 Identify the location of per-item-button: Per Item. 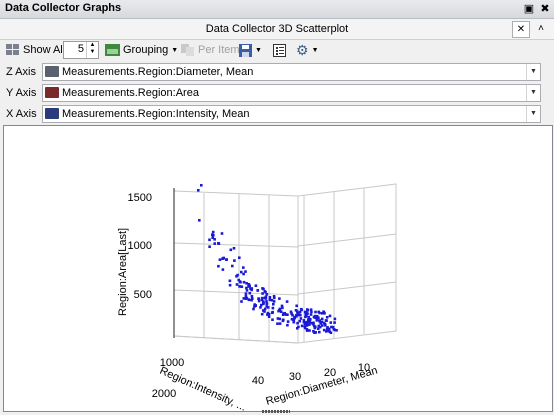
(210, 50).